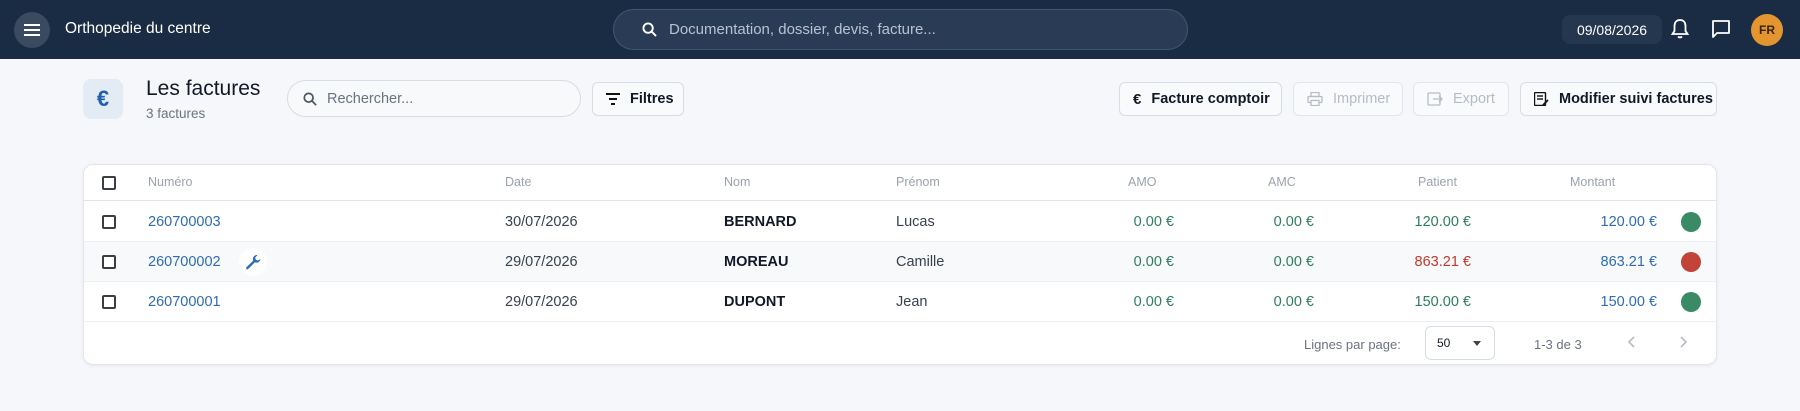 The width and height of the screenshot is (1800, 411). What do you see at coordinates (1460, 343) in the screenshot?
I see `rows-per-page-select: 50` at bounding box center [1460, 343].